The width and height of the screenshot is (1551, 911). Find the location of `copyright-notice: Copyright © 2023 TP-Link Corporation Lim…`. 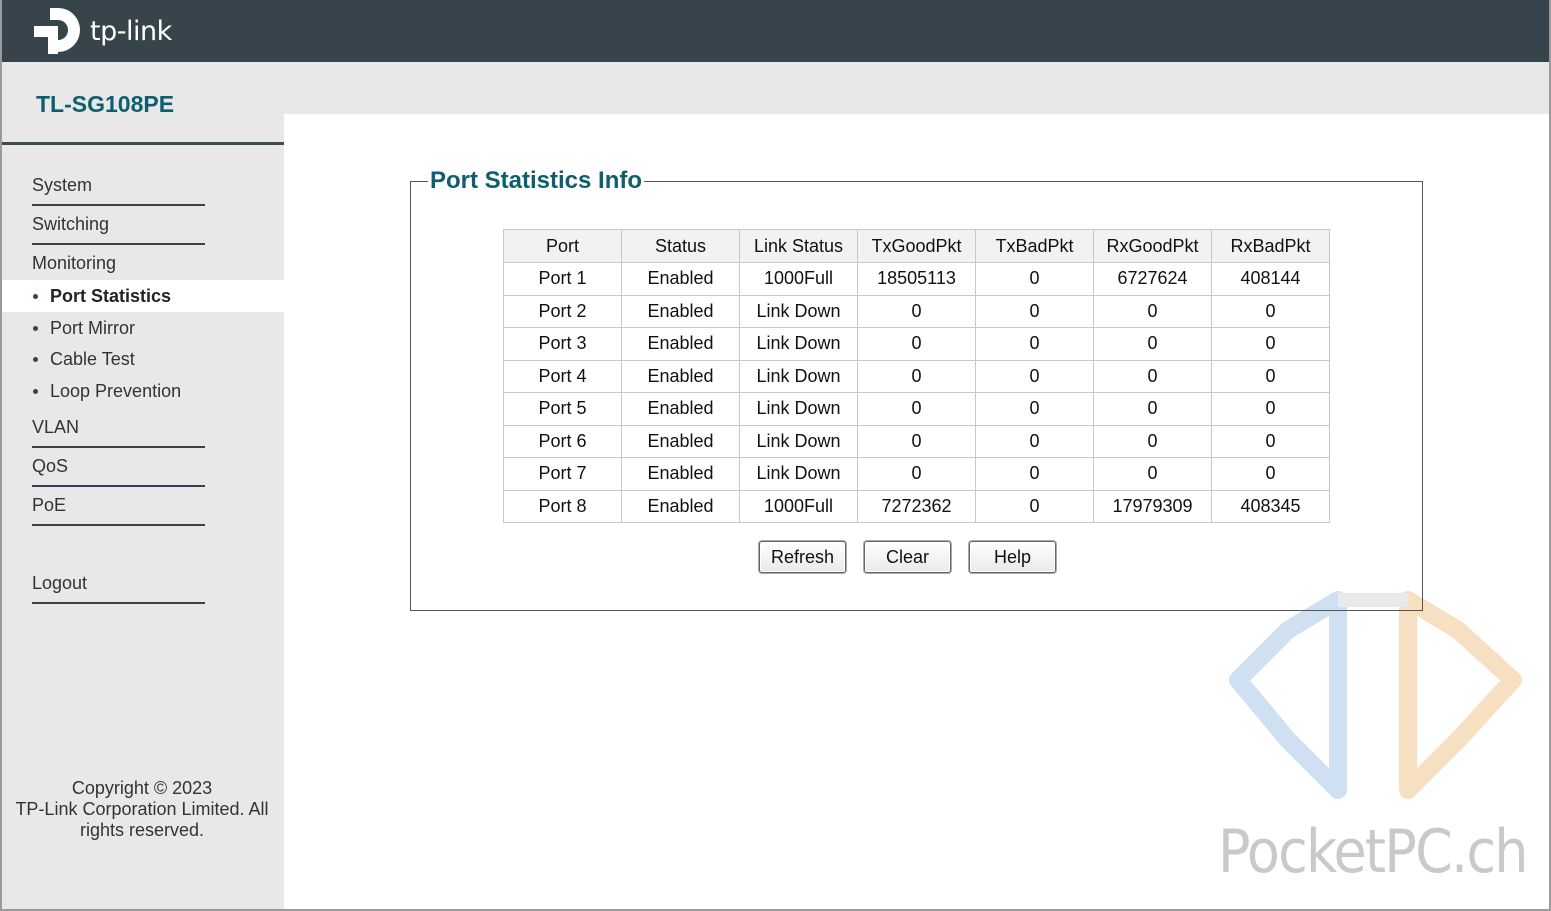

copyright-notice: Copyright © 2023 TP-Link Corporation Lim… is located at coordinates (142, 809).